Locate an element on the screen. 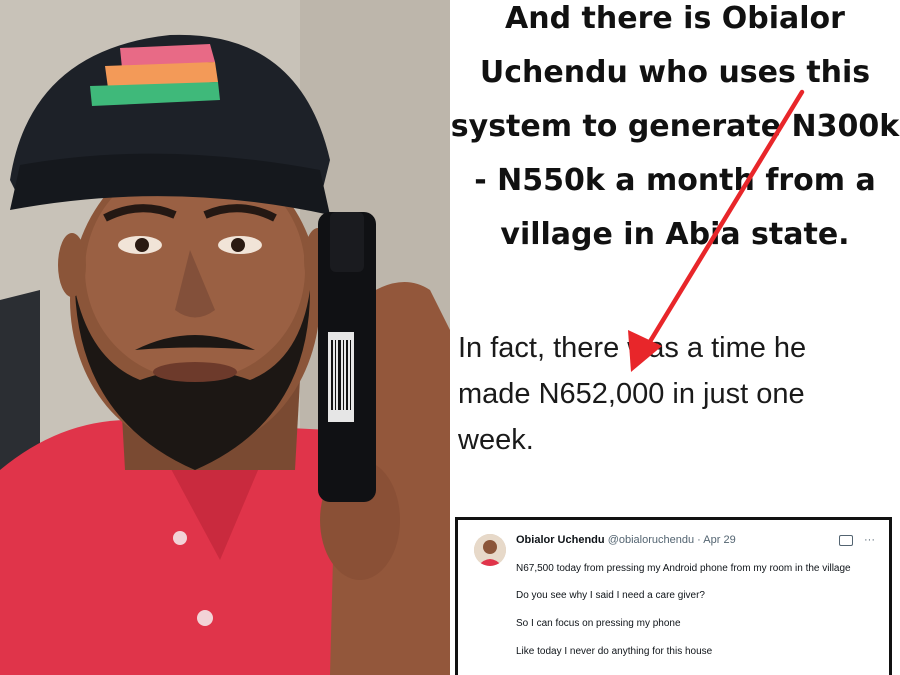  tweet-date: Apr 29 is located at coordinates (719, 540).